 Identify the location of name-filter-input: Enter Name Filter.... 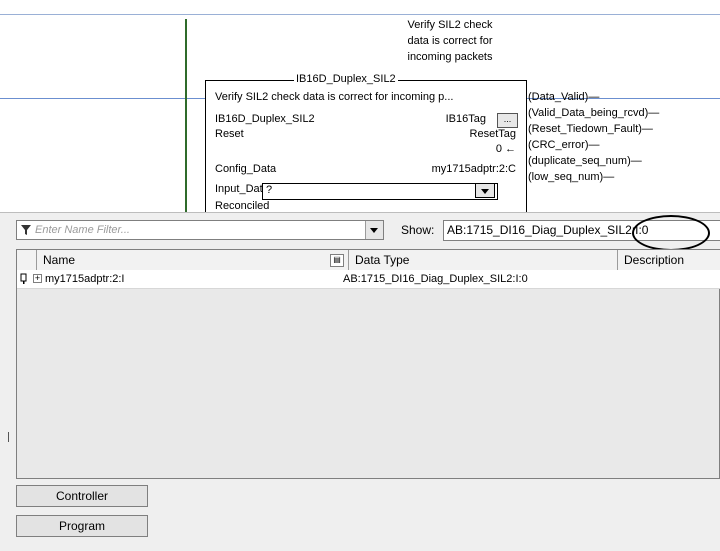
(200, 230).